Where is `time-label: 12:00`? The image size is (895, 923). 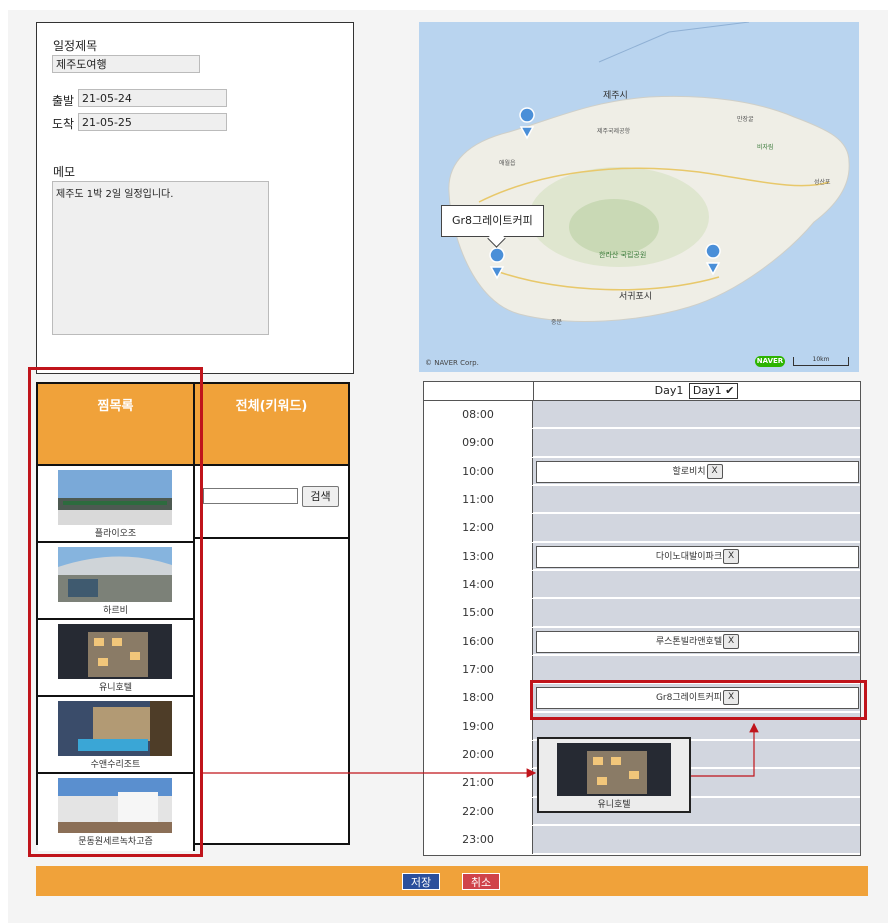
time-label: 12:00 is located at coordinates (478, 528).